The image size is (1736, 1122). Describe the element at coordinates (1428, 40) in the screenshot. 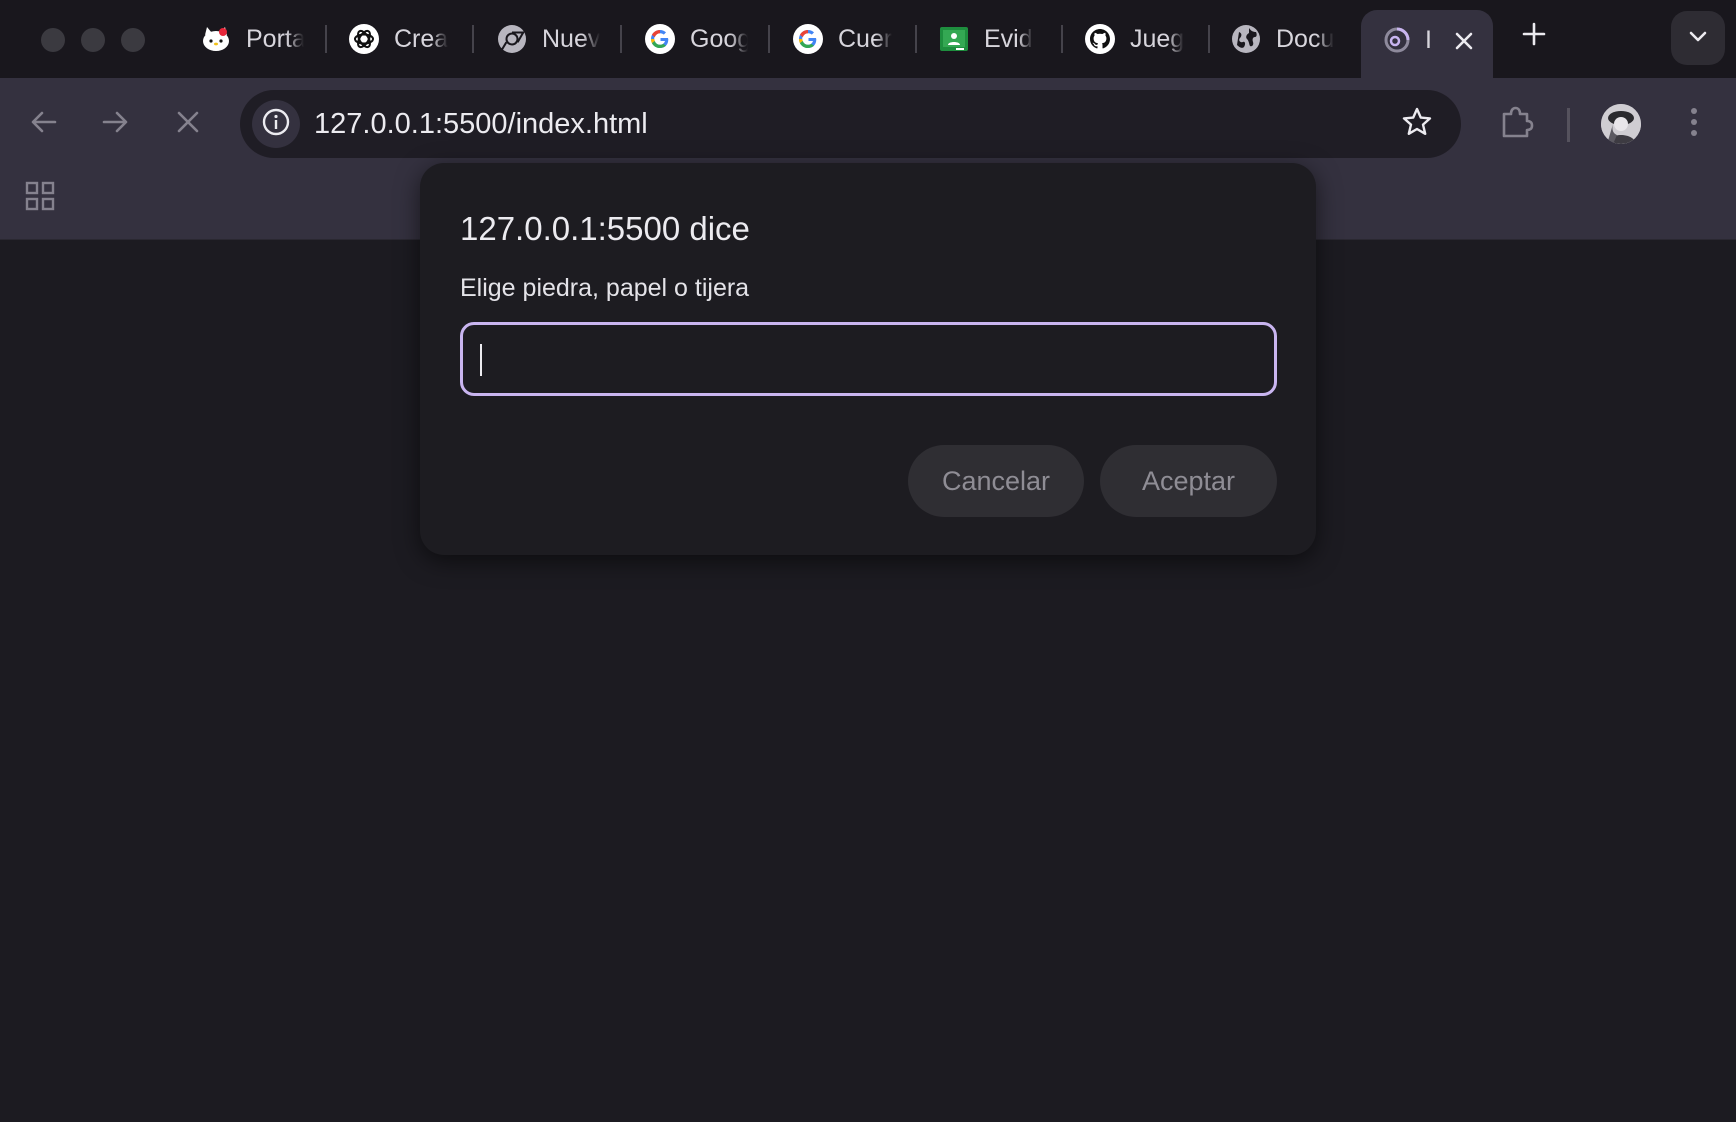

I see `tab-label: I` at that location.